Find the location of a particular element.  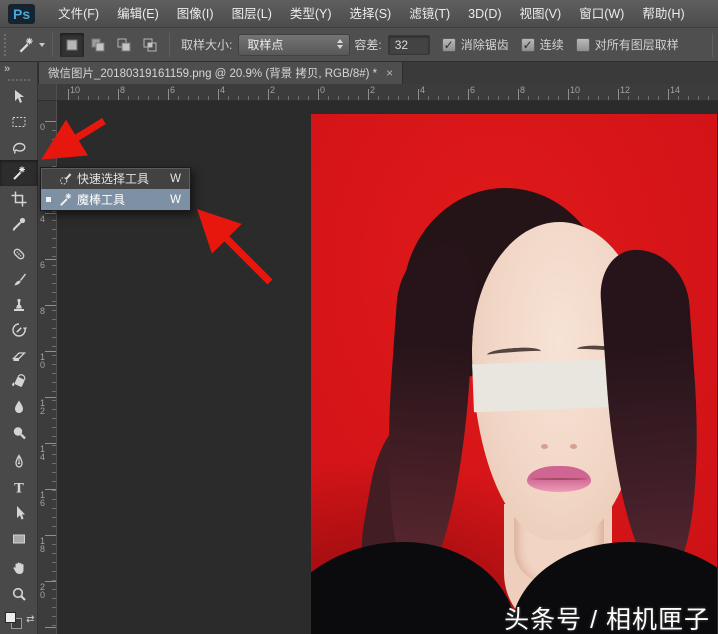

brush-tool-icon is located at coordinates (20, 279).